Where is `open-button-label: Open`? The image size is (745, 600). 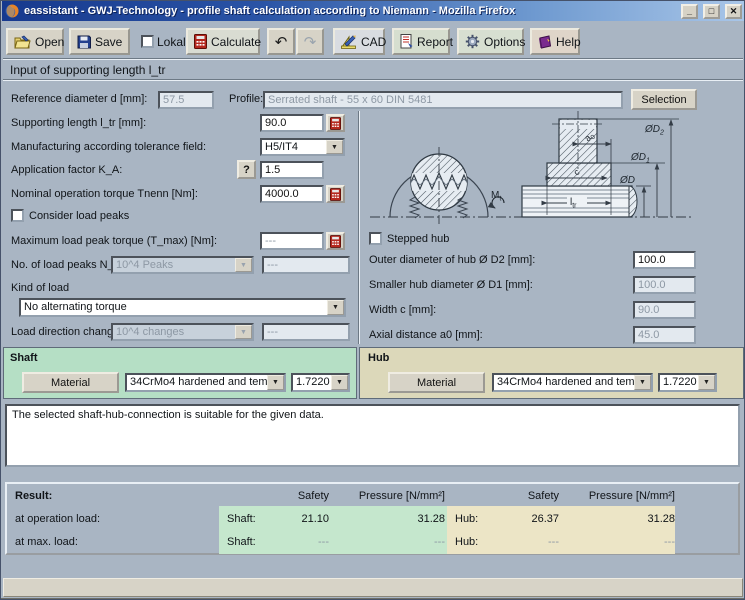 open-button-label: Open is located at coordinates (50, 41).